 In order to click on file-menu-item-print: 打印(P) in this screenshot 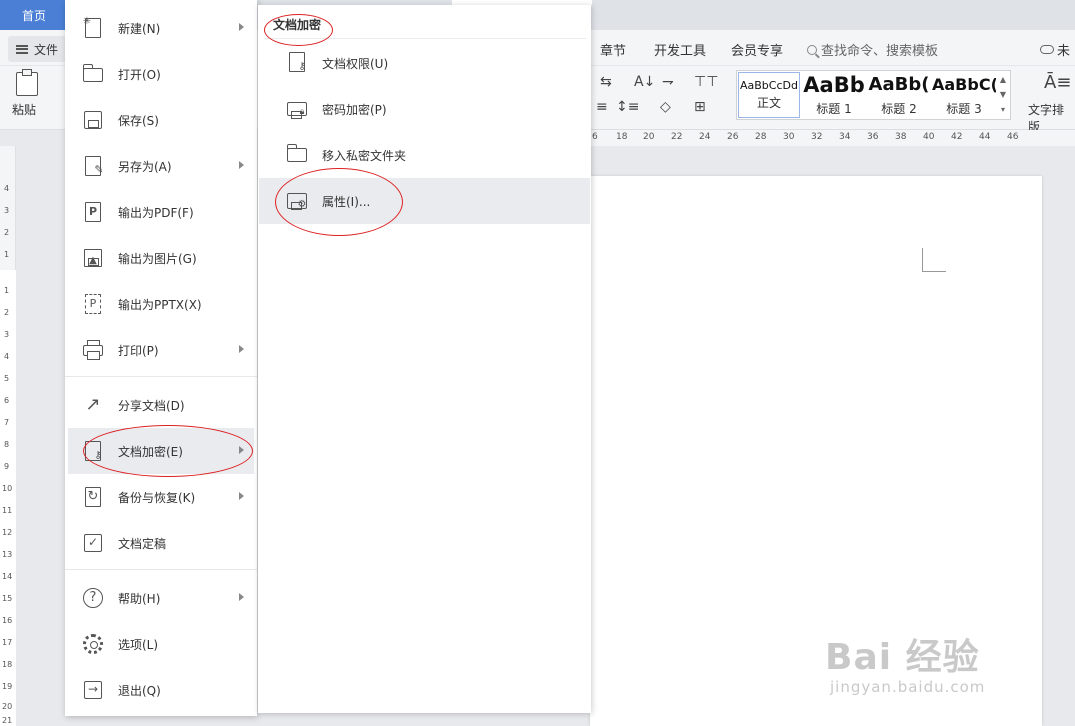, I will do `click(161, 350)`.